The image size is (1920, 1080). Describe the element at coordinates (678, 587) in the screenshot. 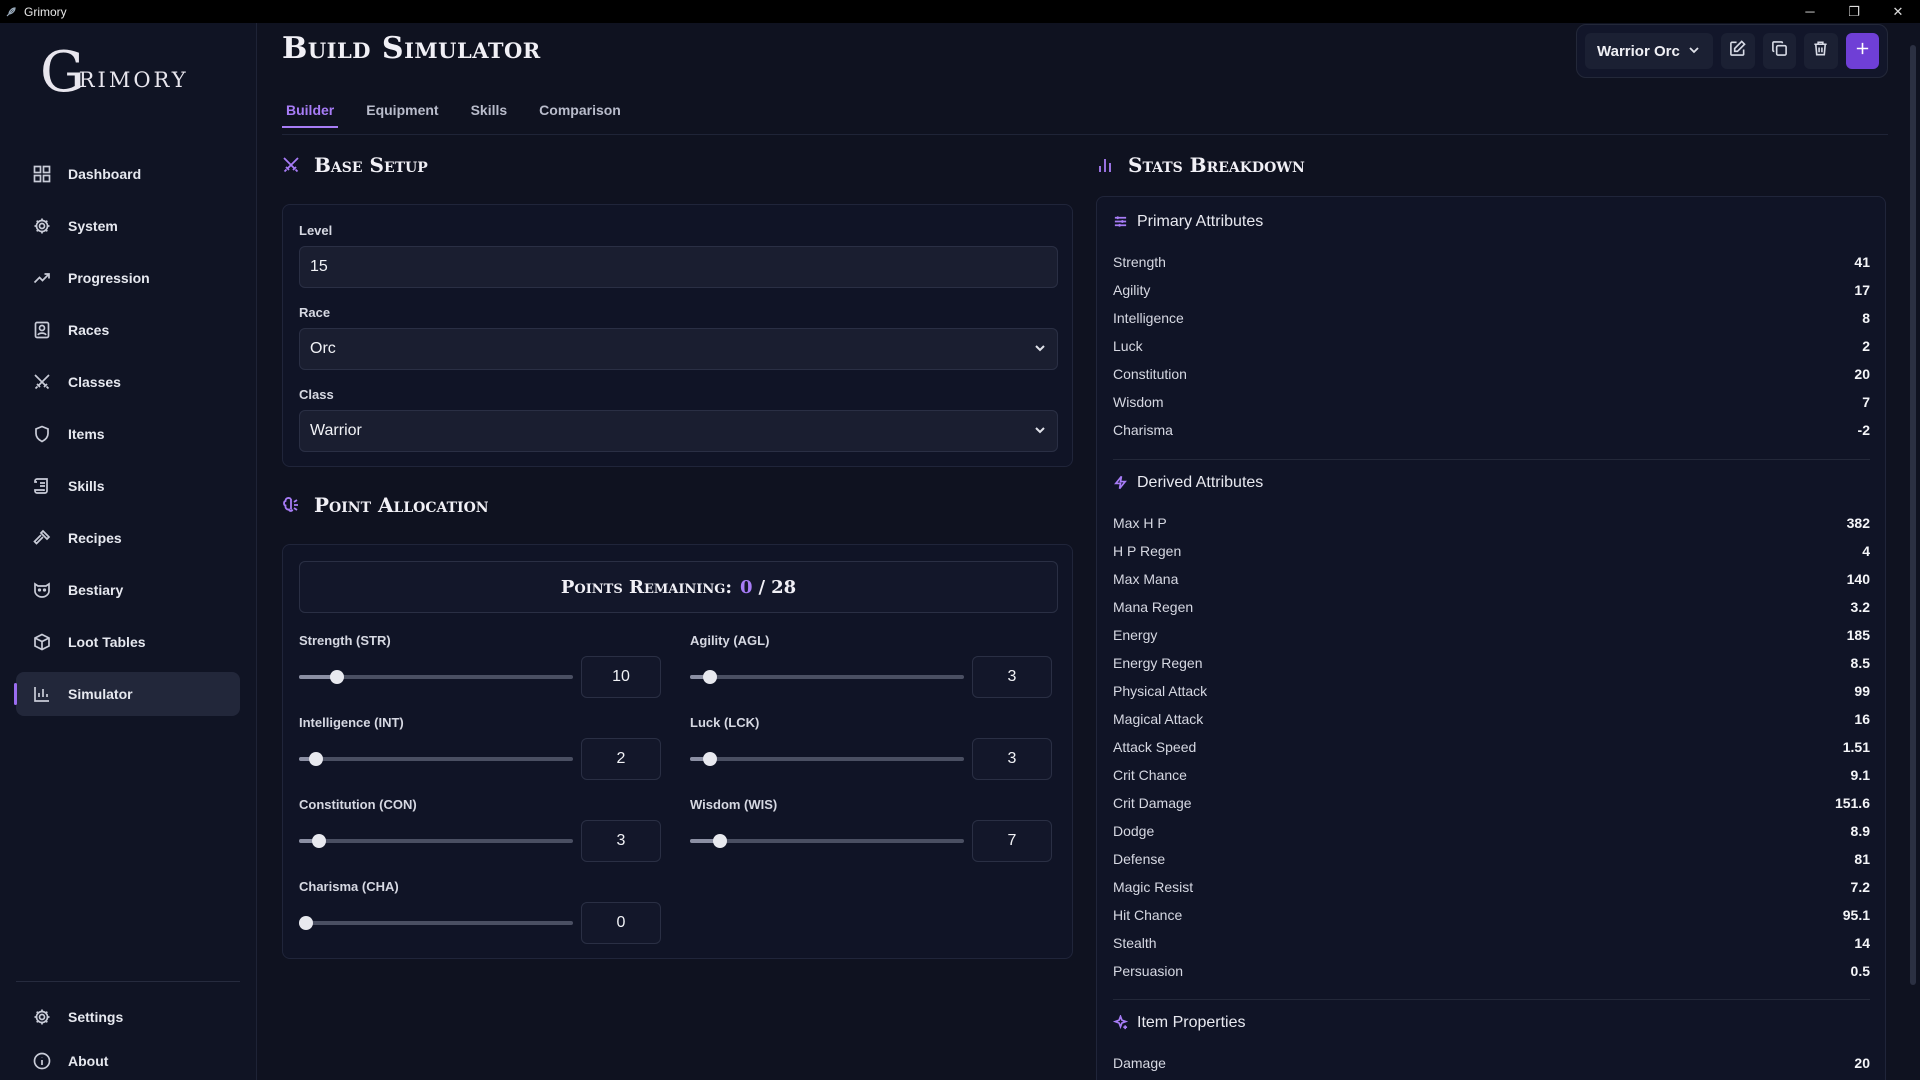

I see `points-remaining: Points Remaining: 0 / 28` at that location.